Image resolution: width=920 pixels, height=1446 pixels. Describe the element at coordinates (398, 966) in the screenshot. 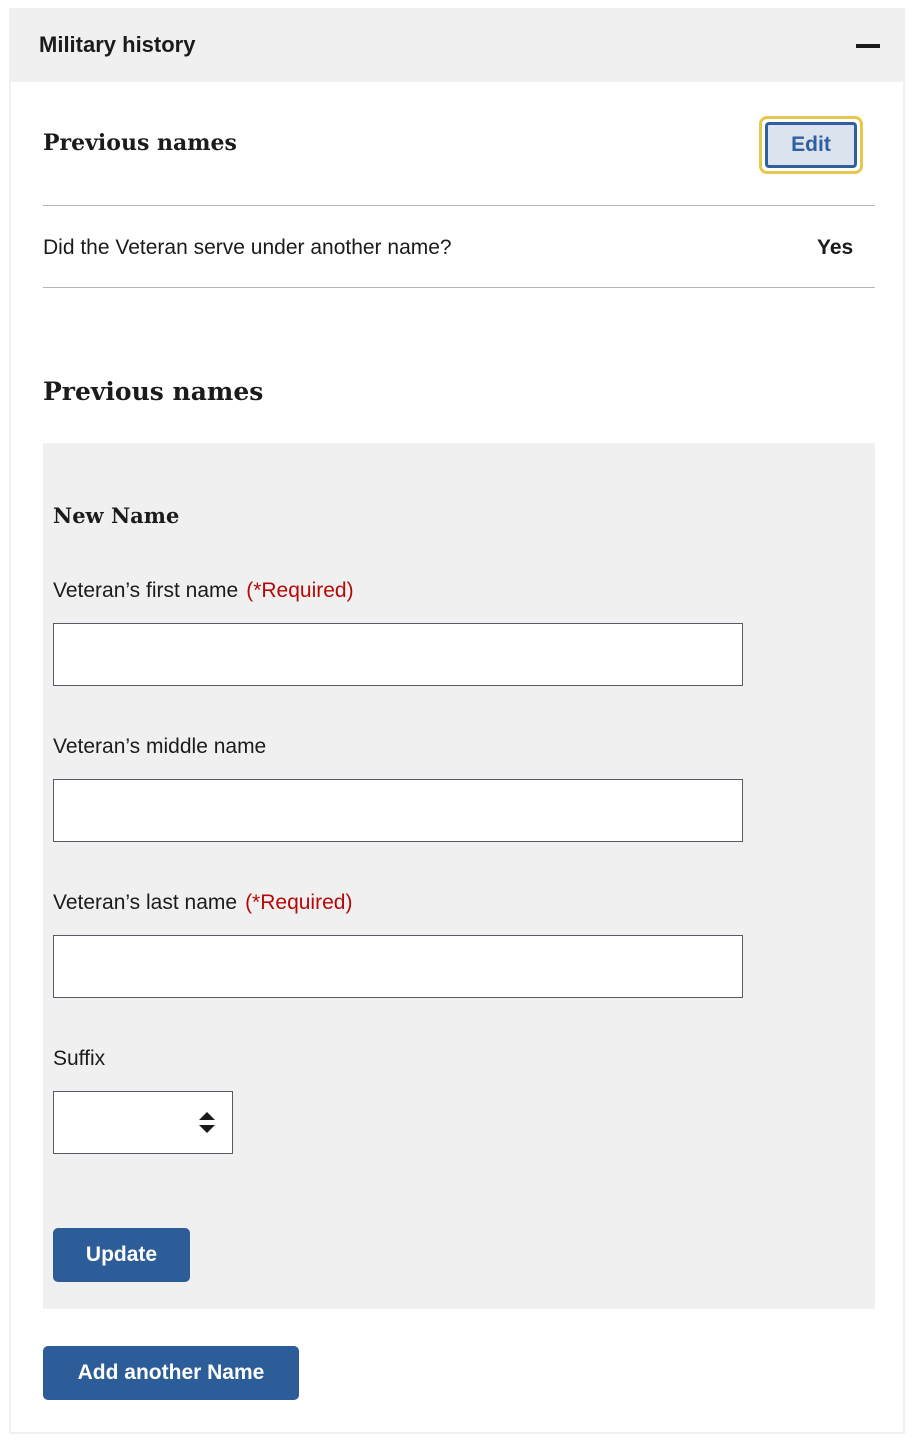

I see `last-name-input` at that location.